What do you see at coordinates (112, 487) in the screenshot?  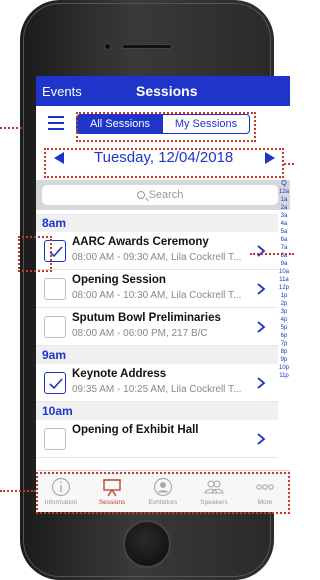 I see `presentation-icon` at bounding box center [112, 487].